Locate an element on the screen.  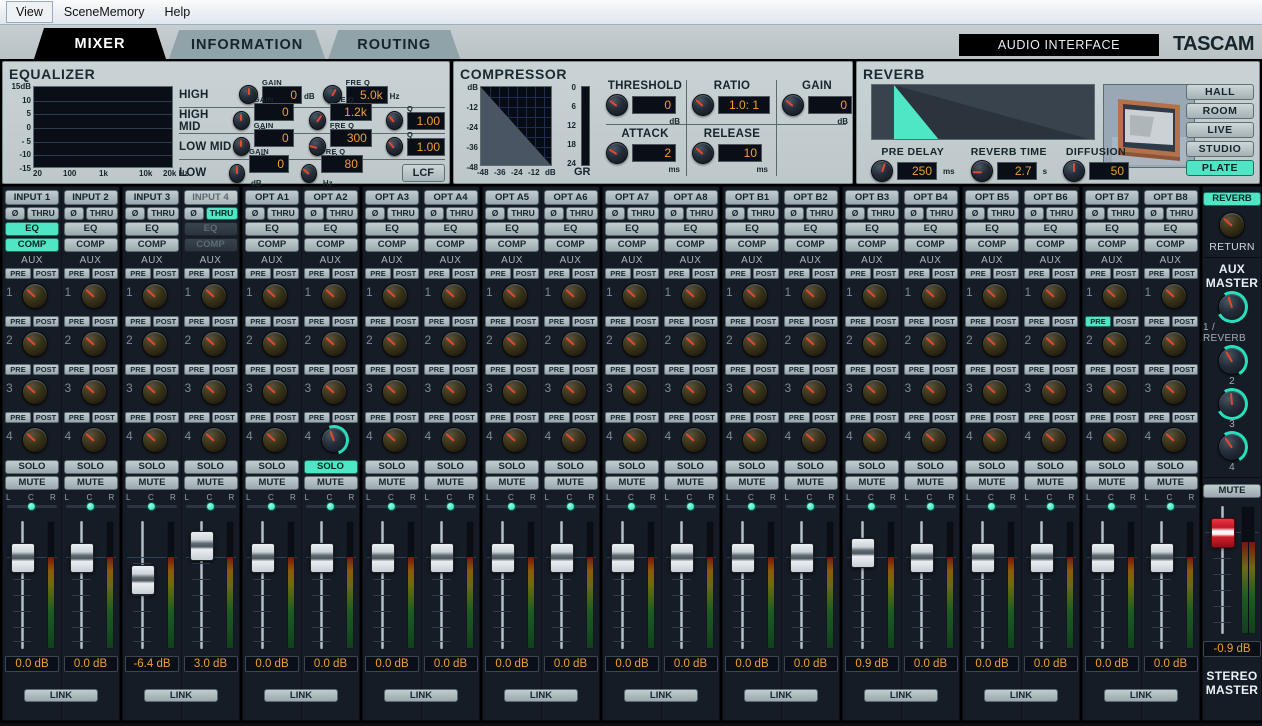
reverb-type-live-button: LIVE is located at coordinates (1220, 130).